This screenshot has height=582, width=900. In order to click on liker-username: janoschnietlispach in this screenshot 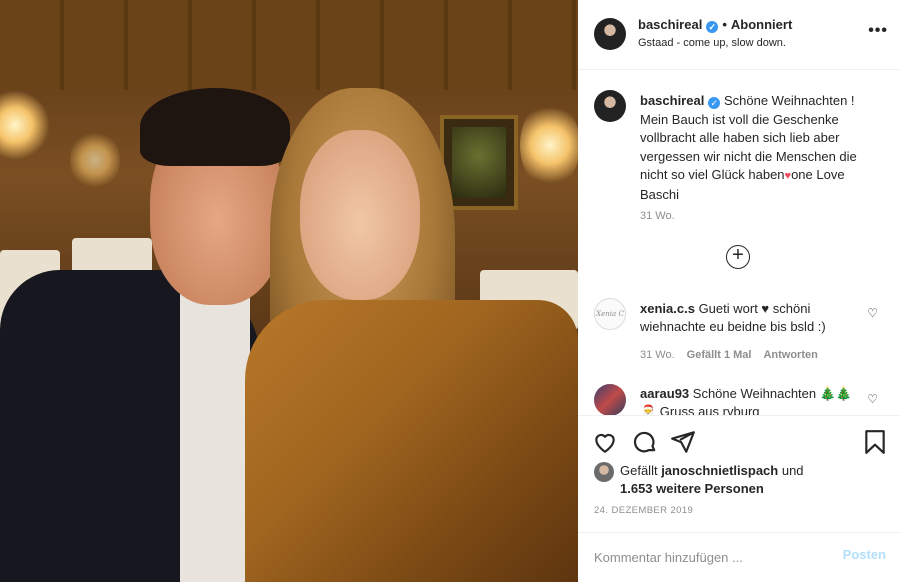, I will do `click(719, 470)`.